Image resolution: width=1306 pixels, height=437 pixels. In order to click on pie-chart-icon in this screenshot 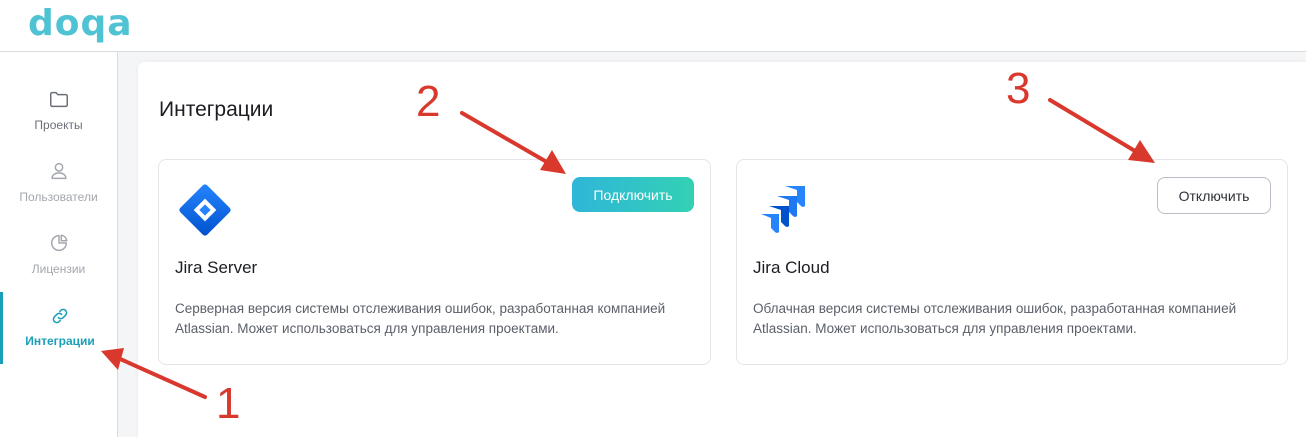, I will do `click(59, 243)`.